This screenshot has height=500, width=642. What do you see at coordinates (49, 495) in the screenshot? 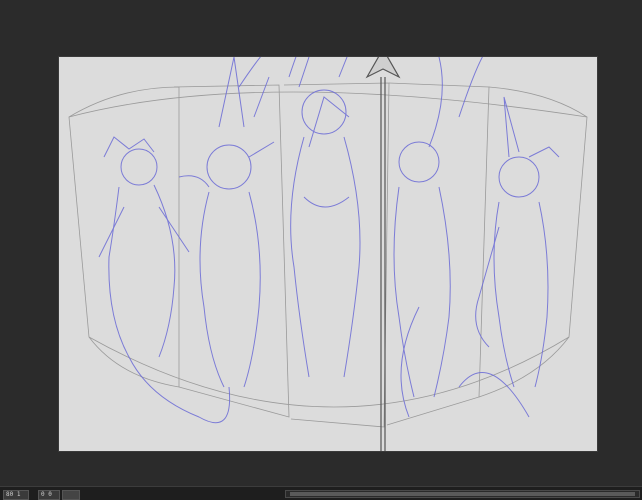
I see `rotation-field: 0 0` at bounding box center [49, 495].